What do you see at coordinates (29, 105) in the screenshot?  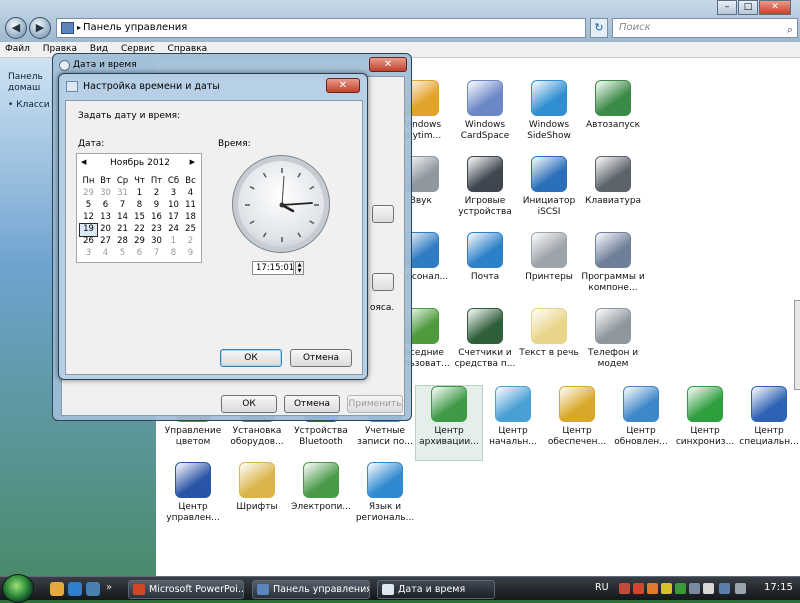 I see `classic-view-link: • Класси` at bounding box center [29, 105].